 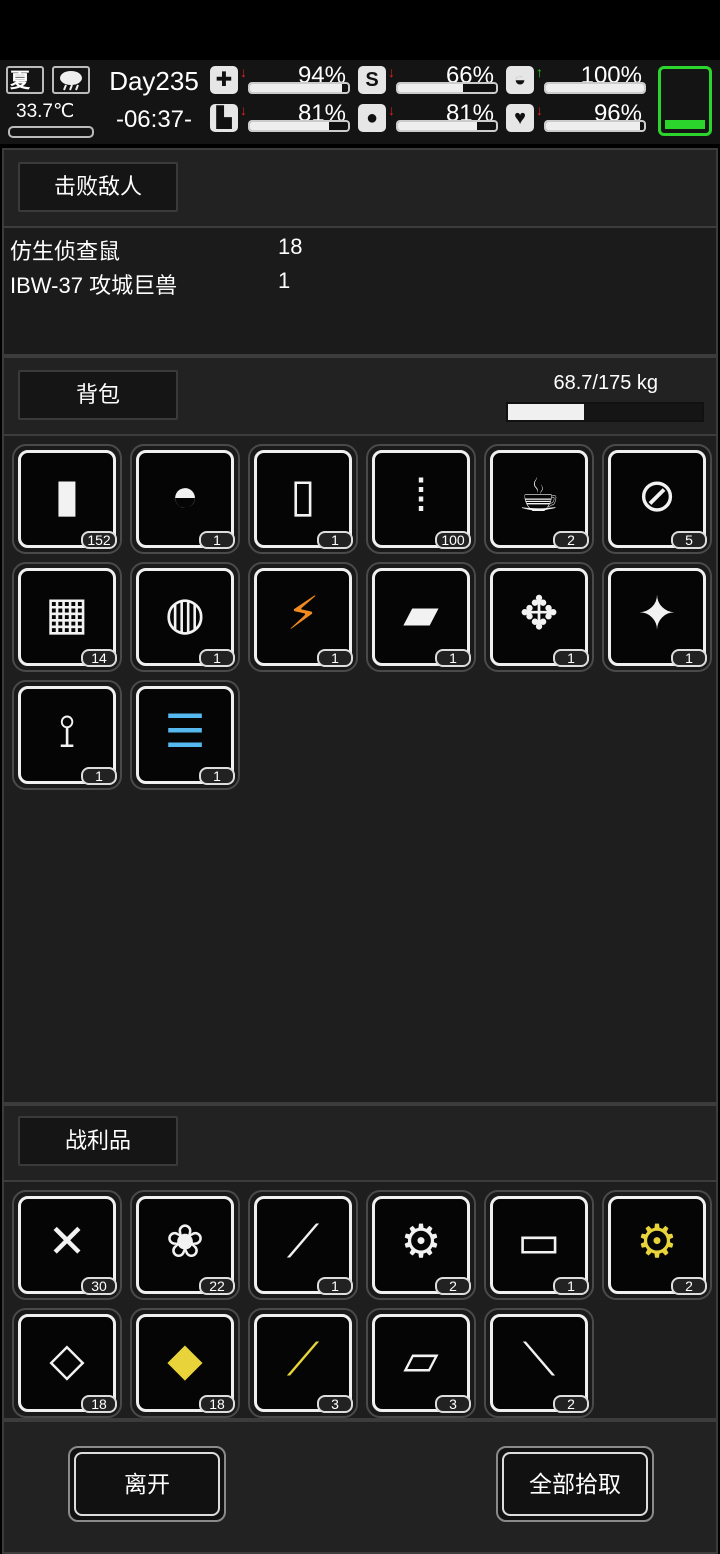 I want to click on arrow-up-icon: ↑, so click(x=539, y=72).